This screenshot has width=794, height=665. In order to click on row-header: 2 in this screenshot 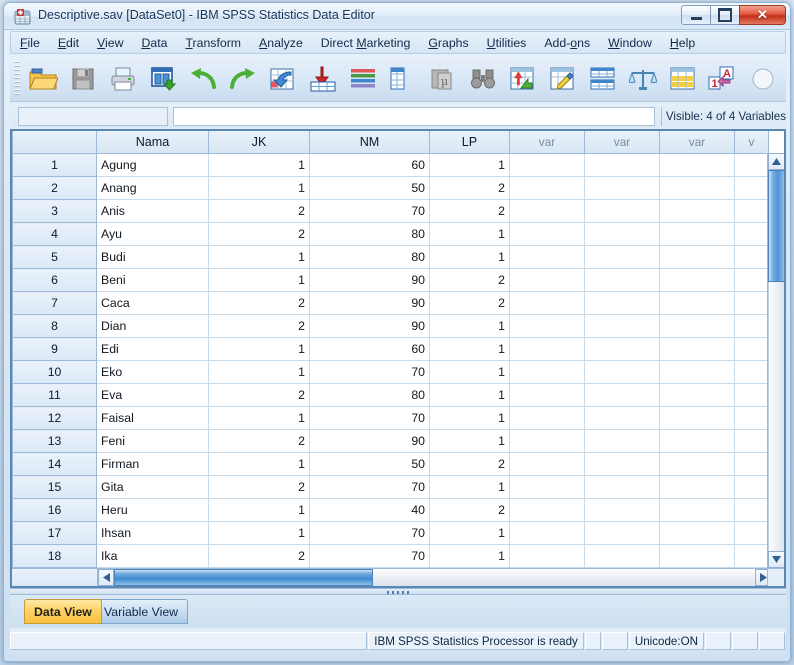, I will do `click(54, 188)`.